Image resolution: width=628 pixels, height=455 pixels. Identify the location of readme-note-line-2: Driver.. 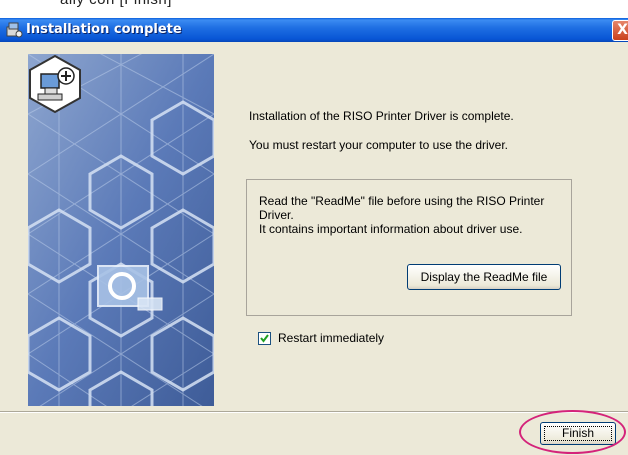
(276, 215).